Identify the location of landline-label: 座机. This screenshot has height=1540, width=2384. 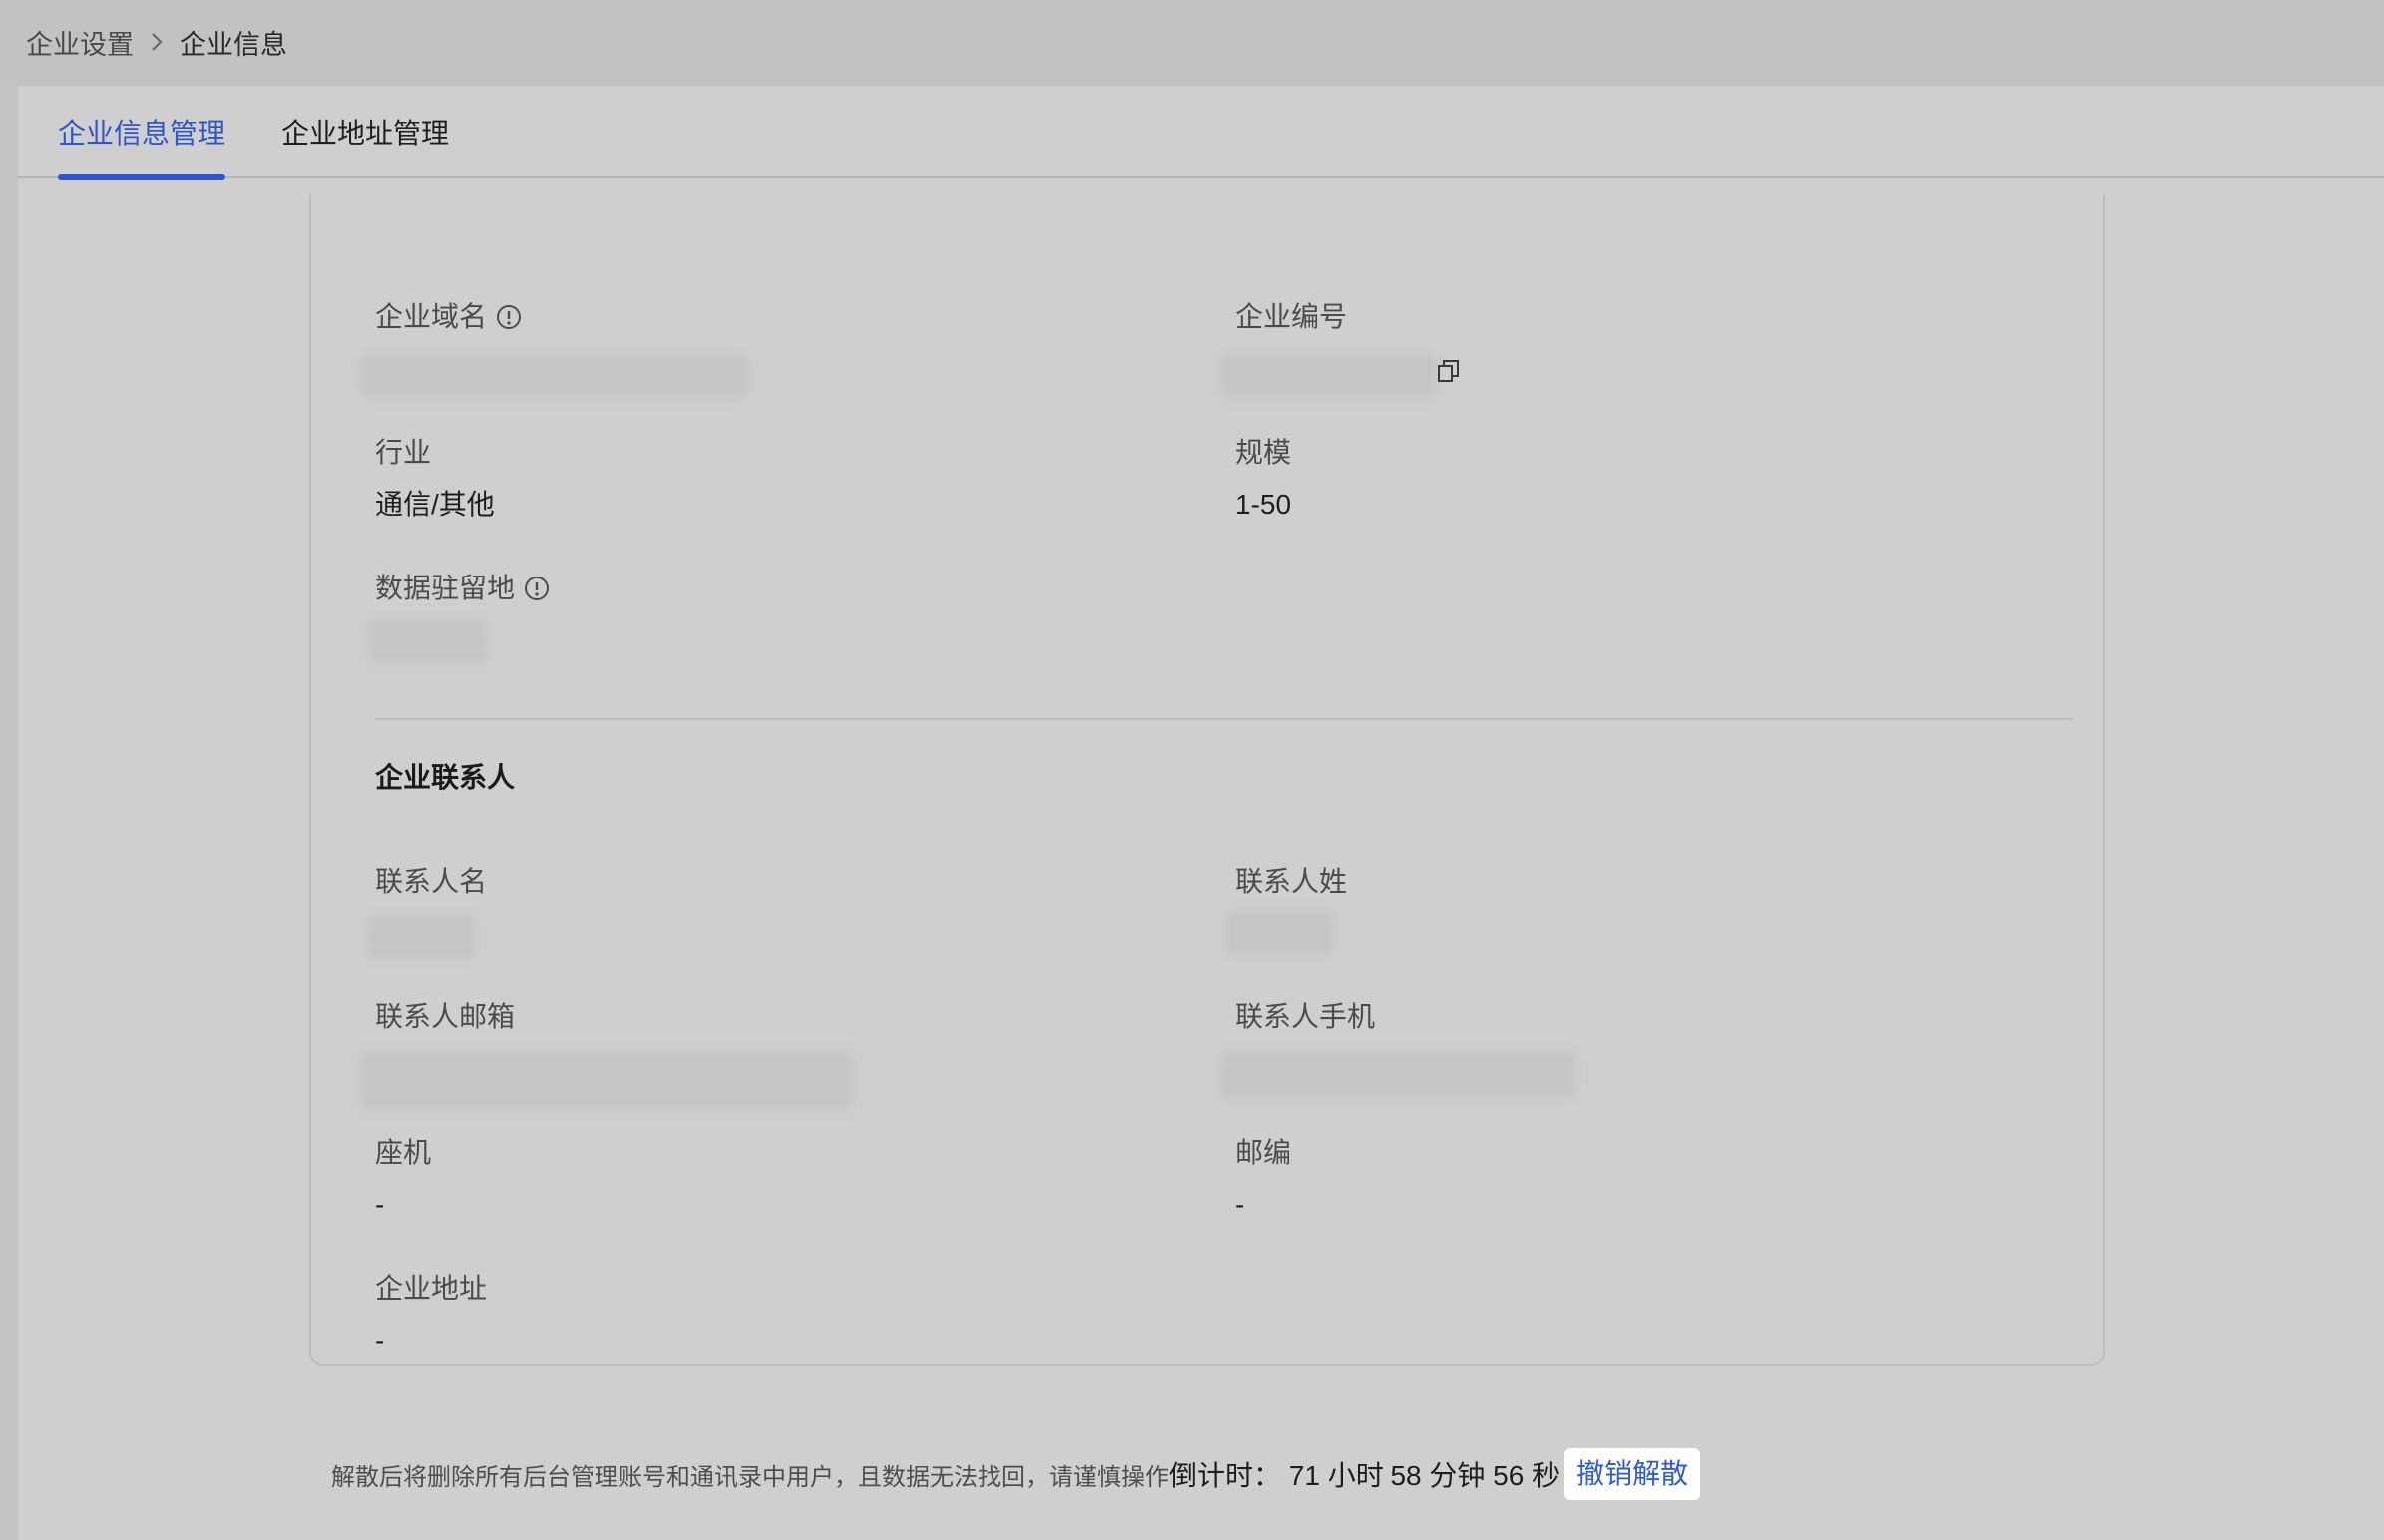
(403, 1152).